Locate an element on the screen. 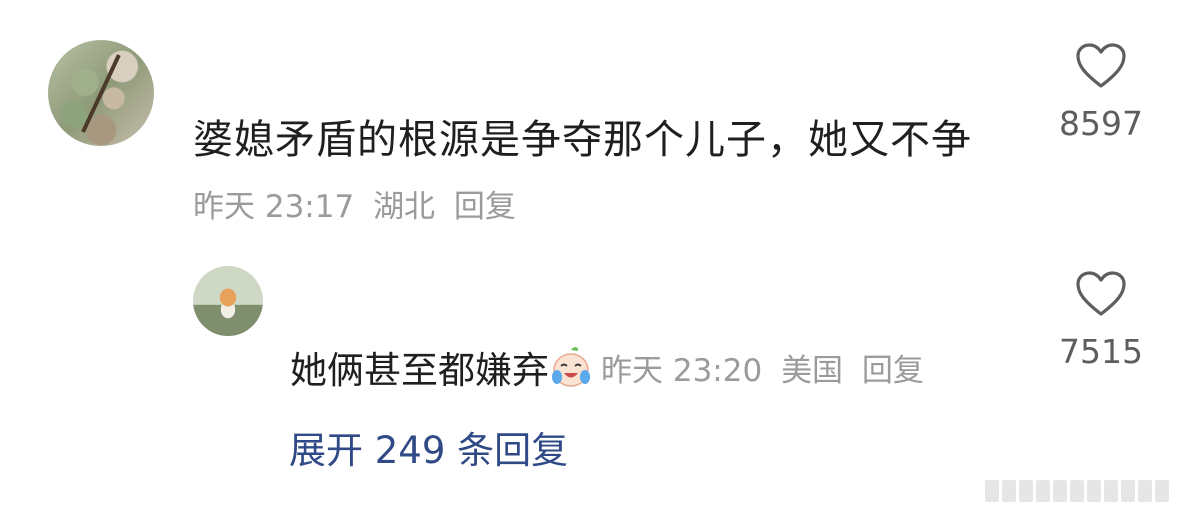 The height and width of the screenshot is (514, 1179). reply-reply-button: 回复 is located at coordinates (893, 371).